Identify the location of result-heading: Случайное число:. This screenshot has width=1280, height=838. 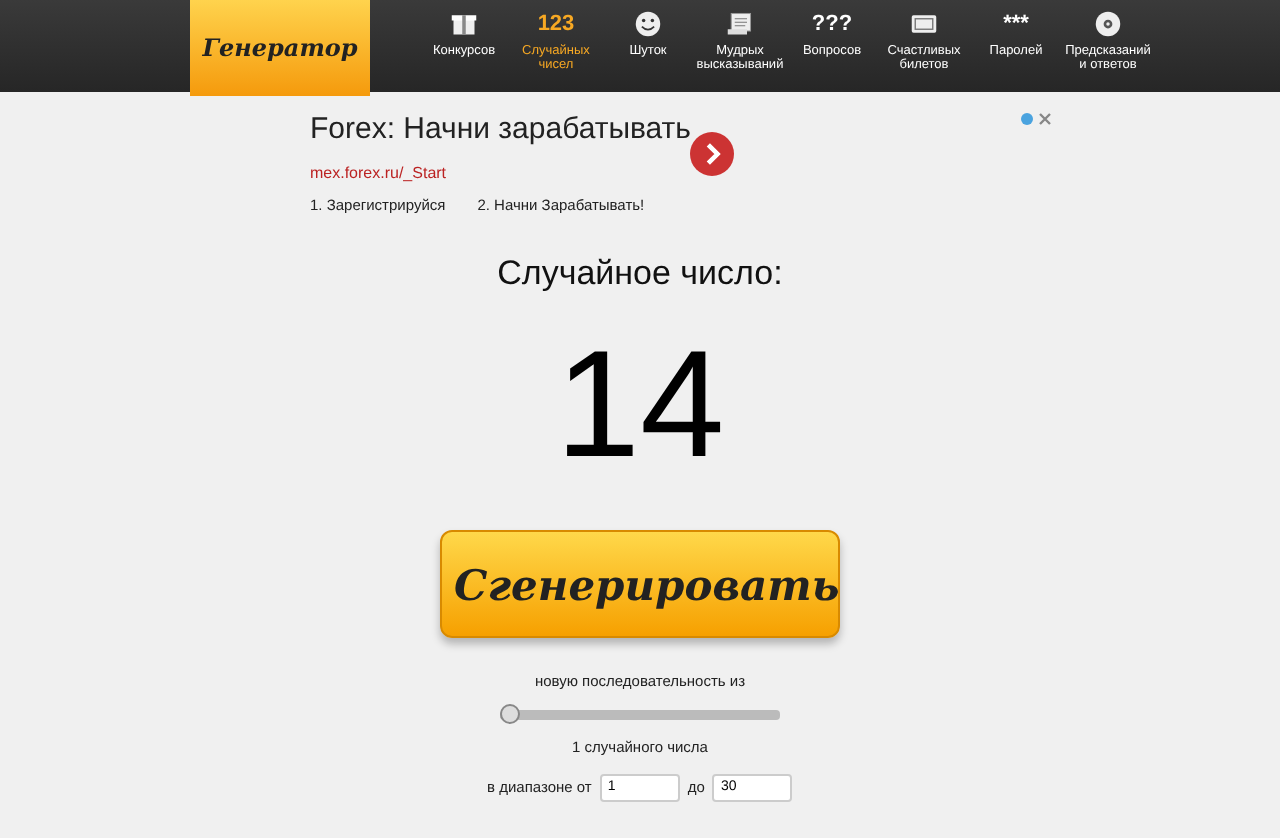
(640, 273).